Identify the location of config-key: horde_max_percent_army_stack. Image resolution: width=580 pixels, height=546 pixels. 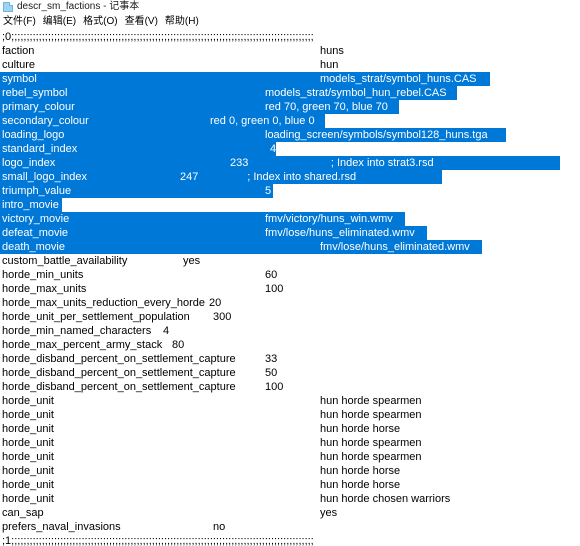
(82, 345).